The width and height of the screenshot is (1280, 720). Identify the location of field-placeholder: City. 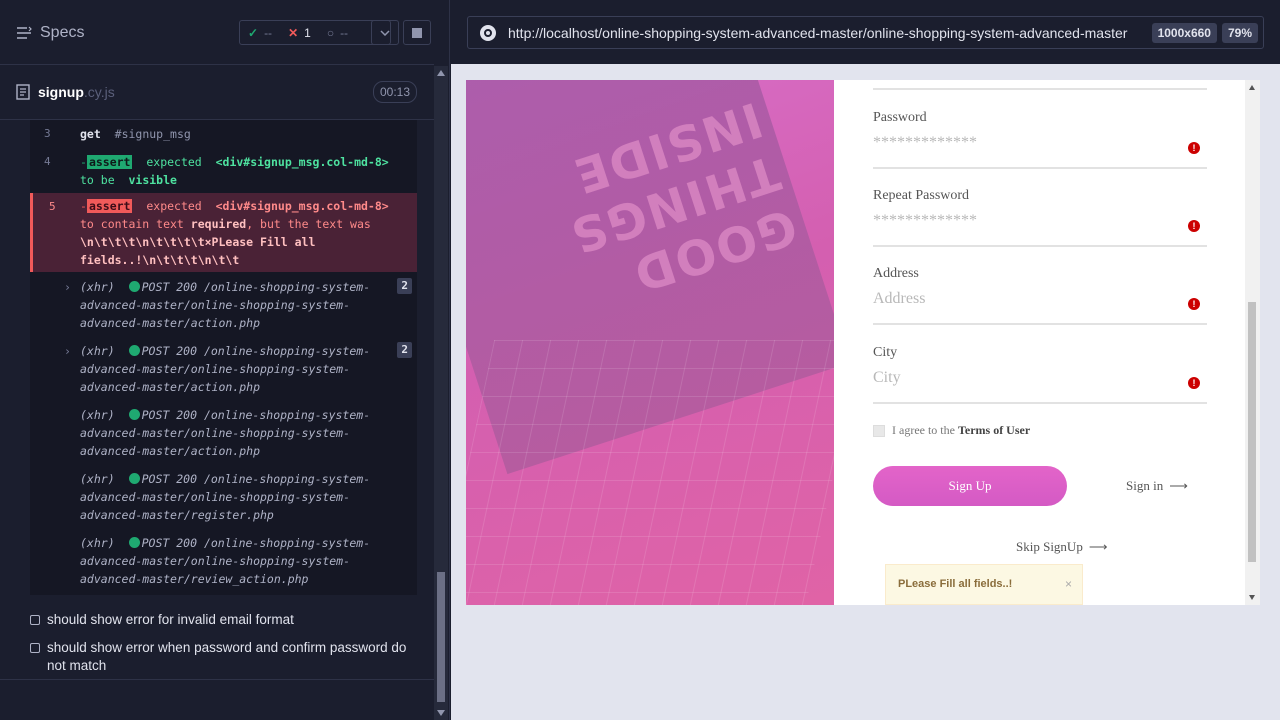
(1040, 378).